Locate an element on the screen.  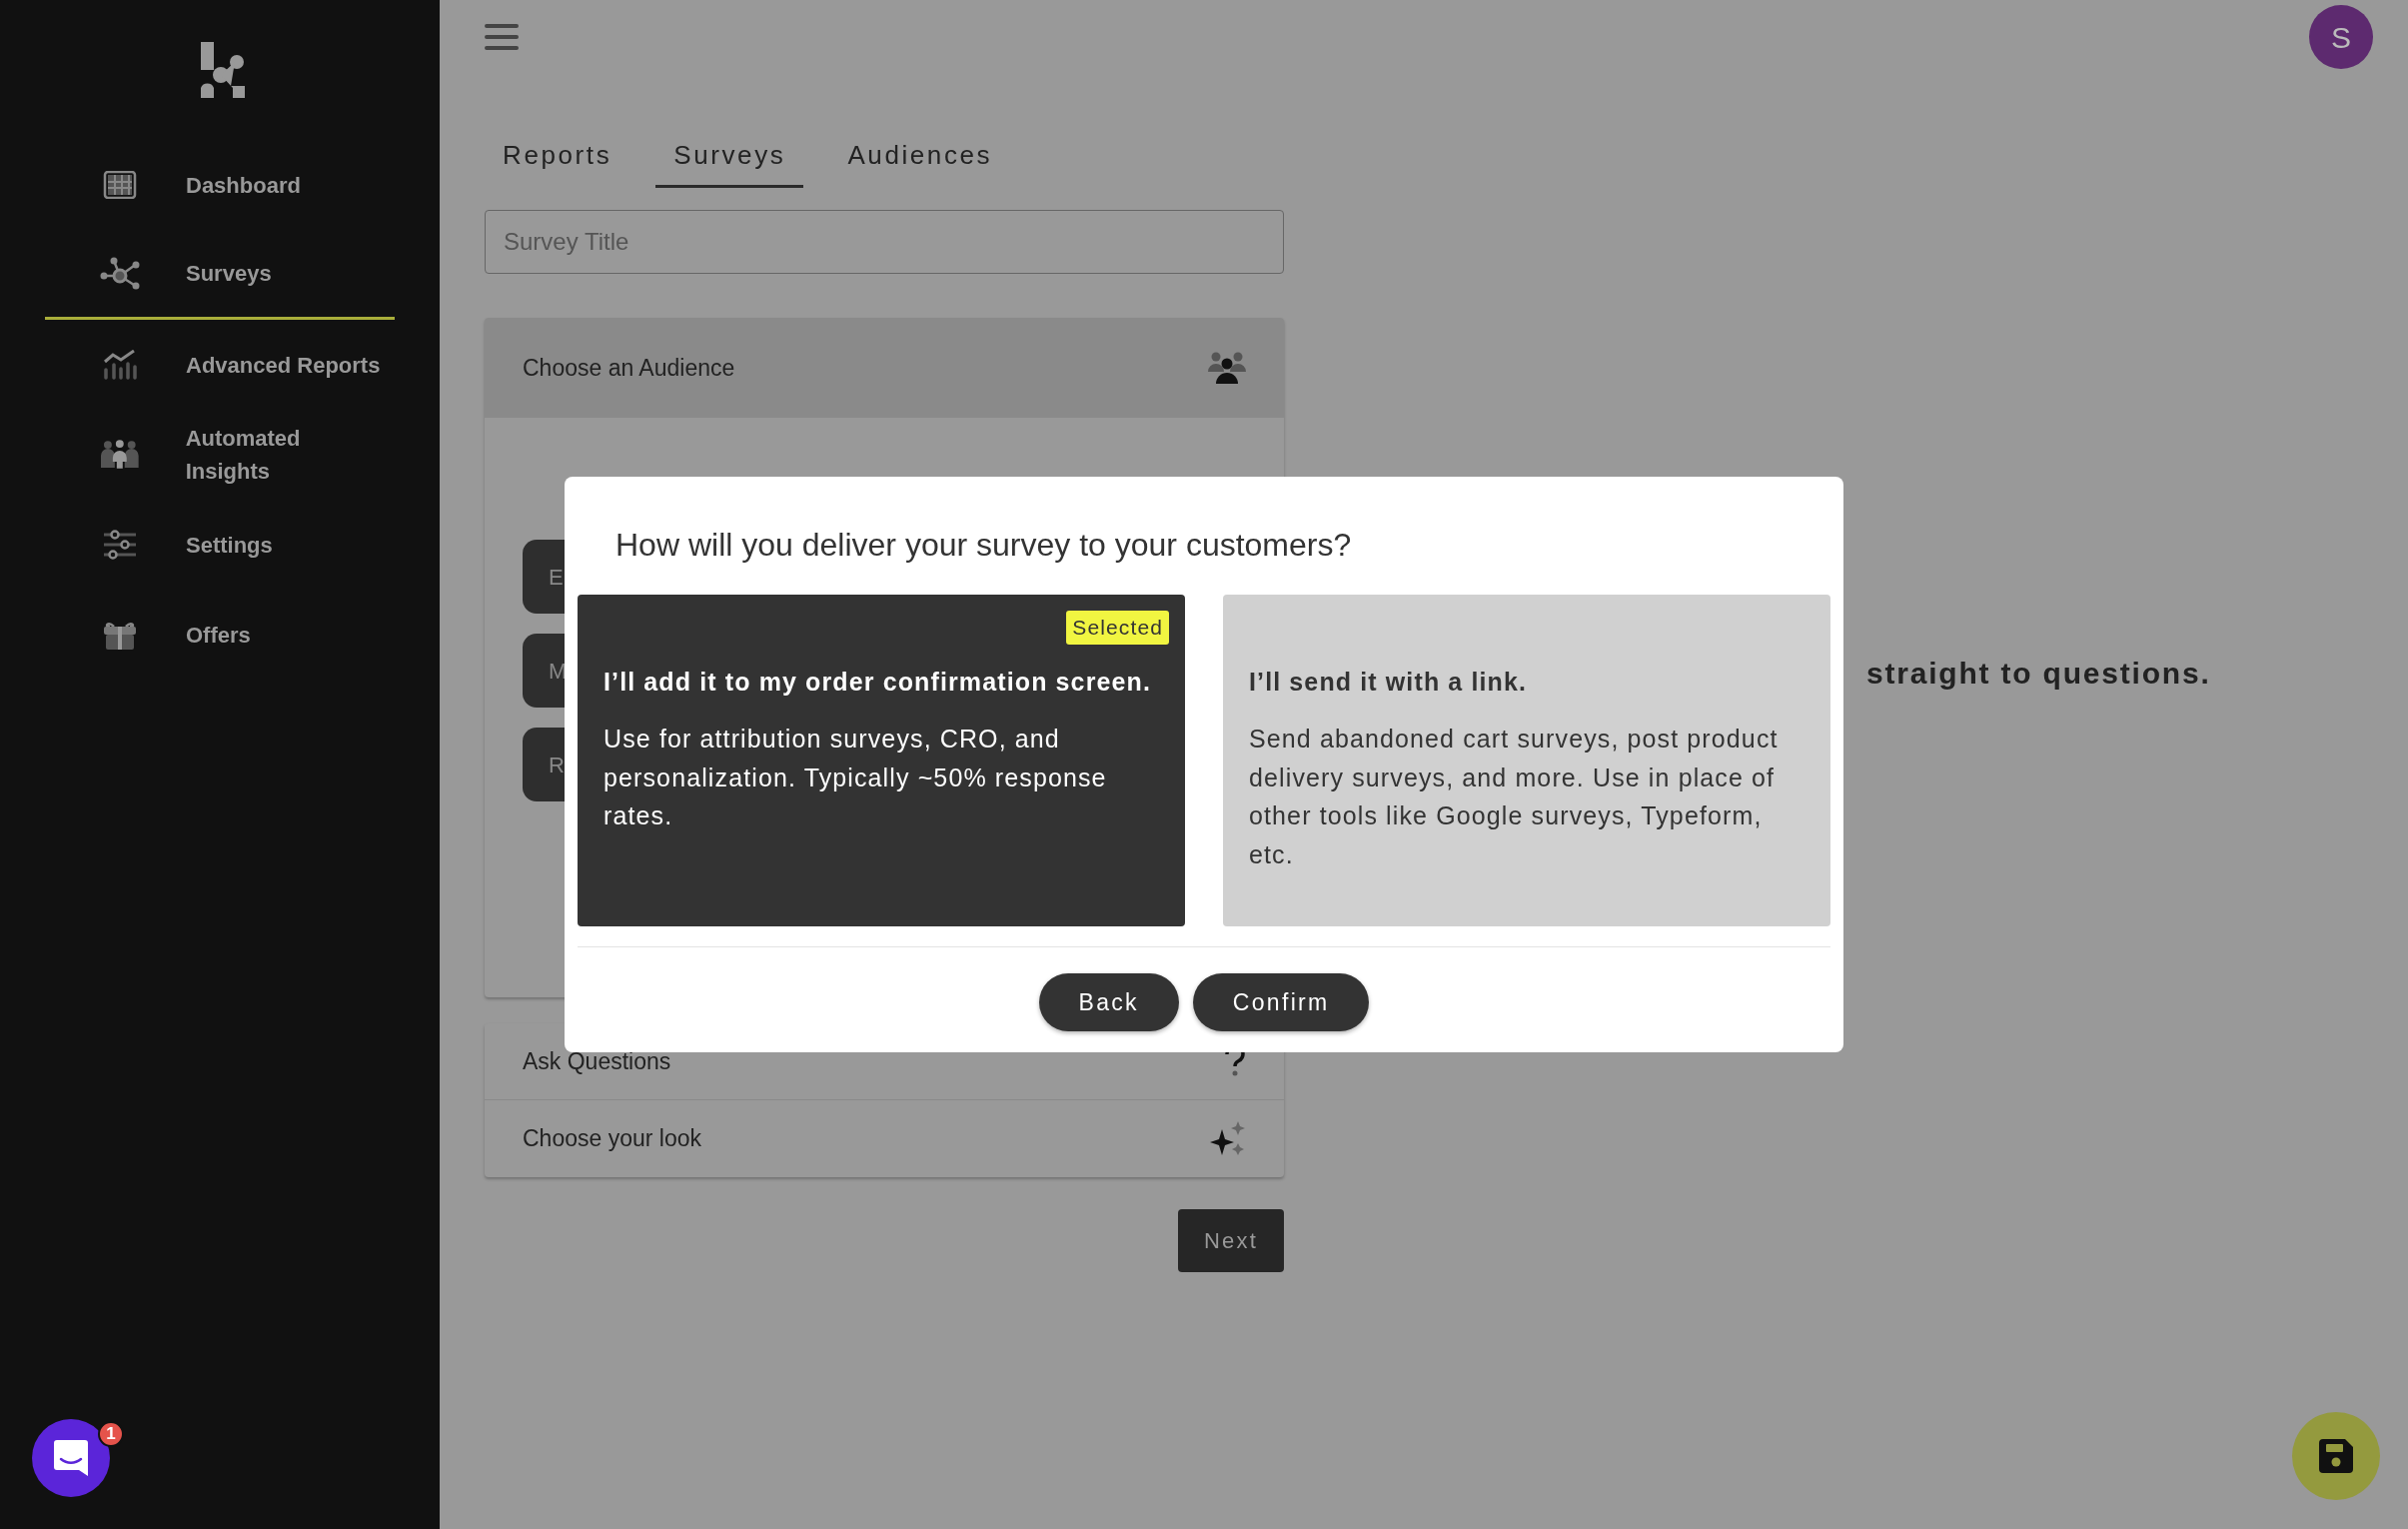
choice-card: Selected I’ll add it to my order confirmation screen. Use for attribution surveys, CRO, and personalization. Typically ~50% response rates. is located at coordinates (881, 760).